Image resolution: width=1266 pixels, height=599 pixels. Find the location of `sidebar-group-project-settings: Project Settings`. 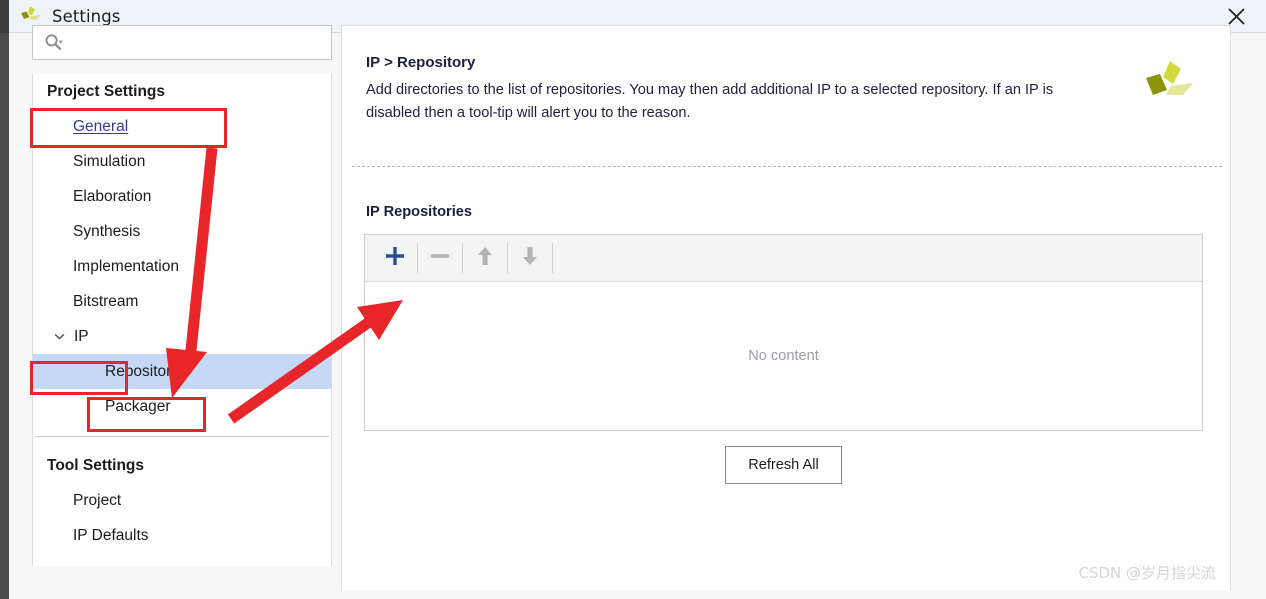

sidebar-group-project-settings: Project Settings is located at coordinates (182, 91).